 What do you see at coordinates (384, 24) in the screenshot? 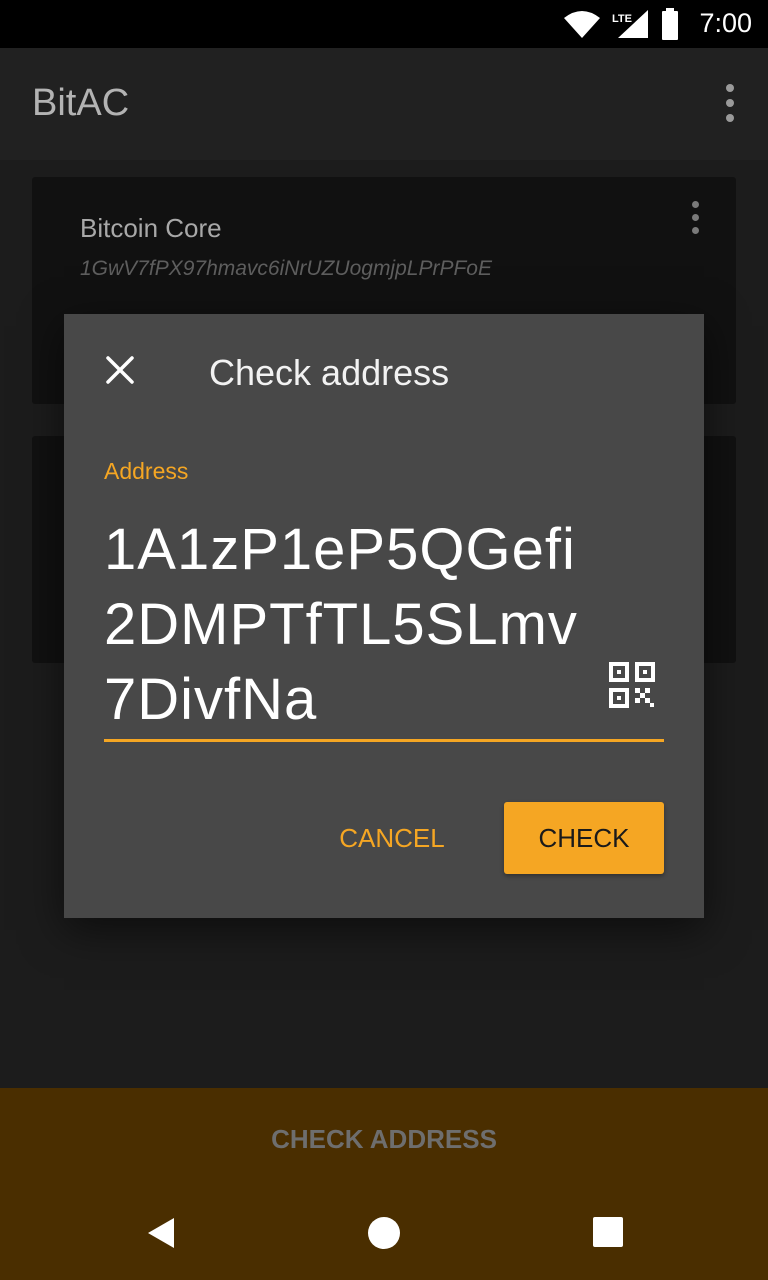
I see `status-bar: LTE 7:00` at bounding box center [384, 24].